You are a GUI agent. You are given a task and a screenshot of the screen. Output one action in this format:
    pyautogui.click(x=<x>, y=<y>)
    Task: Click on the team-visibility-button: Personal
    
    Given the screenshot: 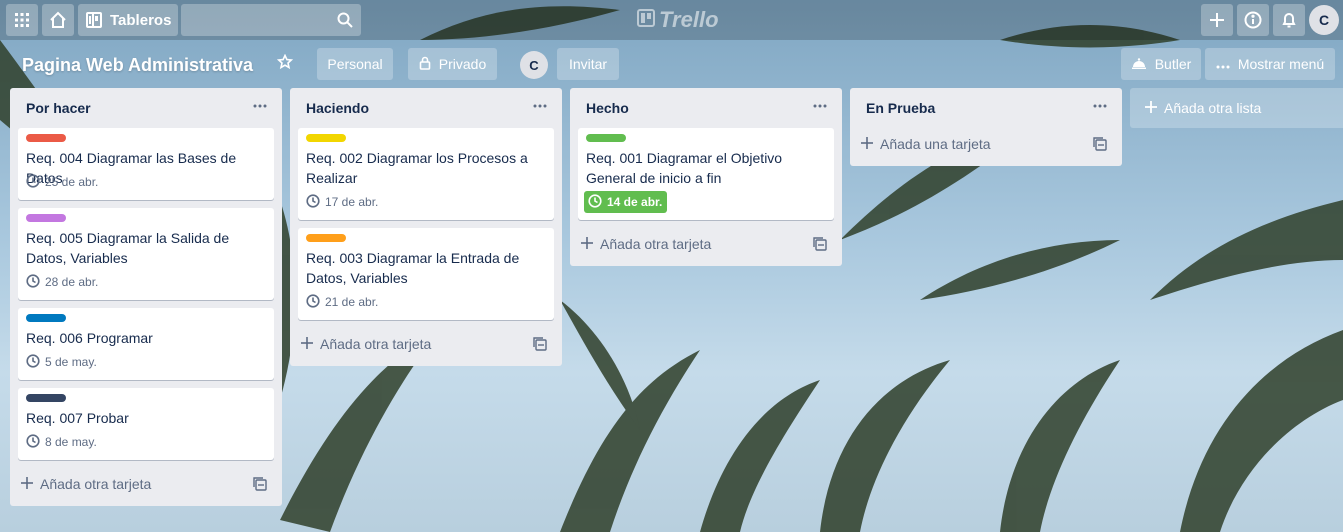 What is the action you would take?
    pyautogui.click(x=355, y=64)
    